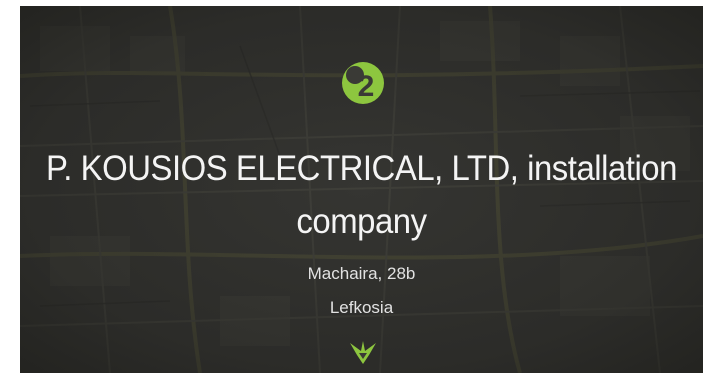  I want to click on category-number-badge-icon: 2, so click(363, 83).